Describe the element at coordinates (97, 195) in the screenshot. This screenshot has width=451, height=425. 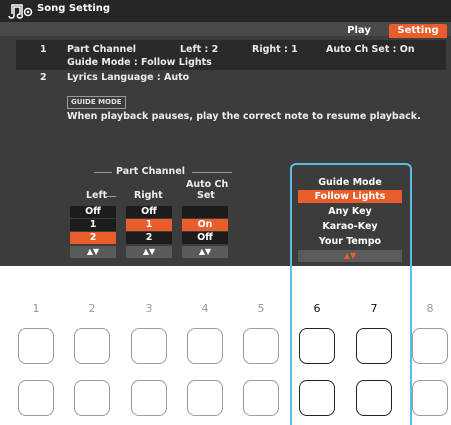
I see `left-column-label: Left` at that location.